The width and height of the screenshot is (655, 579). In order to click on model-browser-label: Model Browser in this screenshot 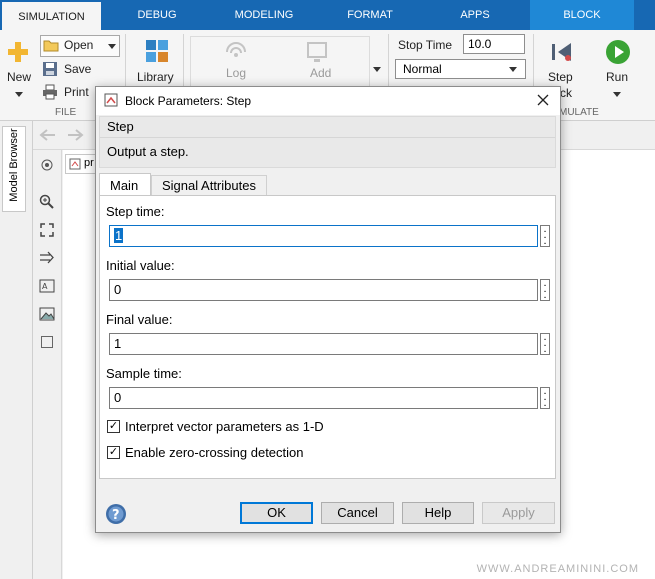, I will do `click(14, 165)`.